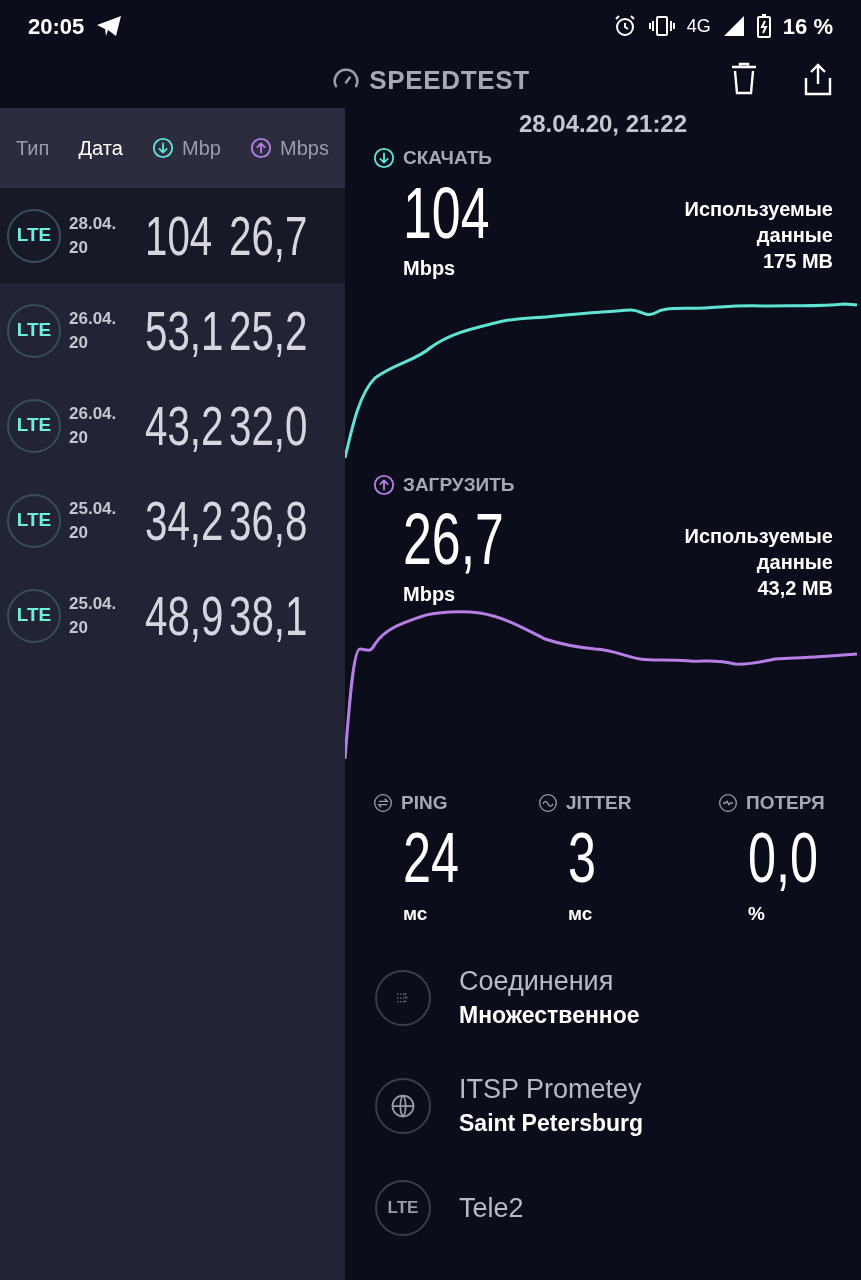 This screenshot has height=1280, width=861. What do you see at coordinates (109, 26) in the screenshot?
I see `telegram-icon` at bounding box center [109, 26].